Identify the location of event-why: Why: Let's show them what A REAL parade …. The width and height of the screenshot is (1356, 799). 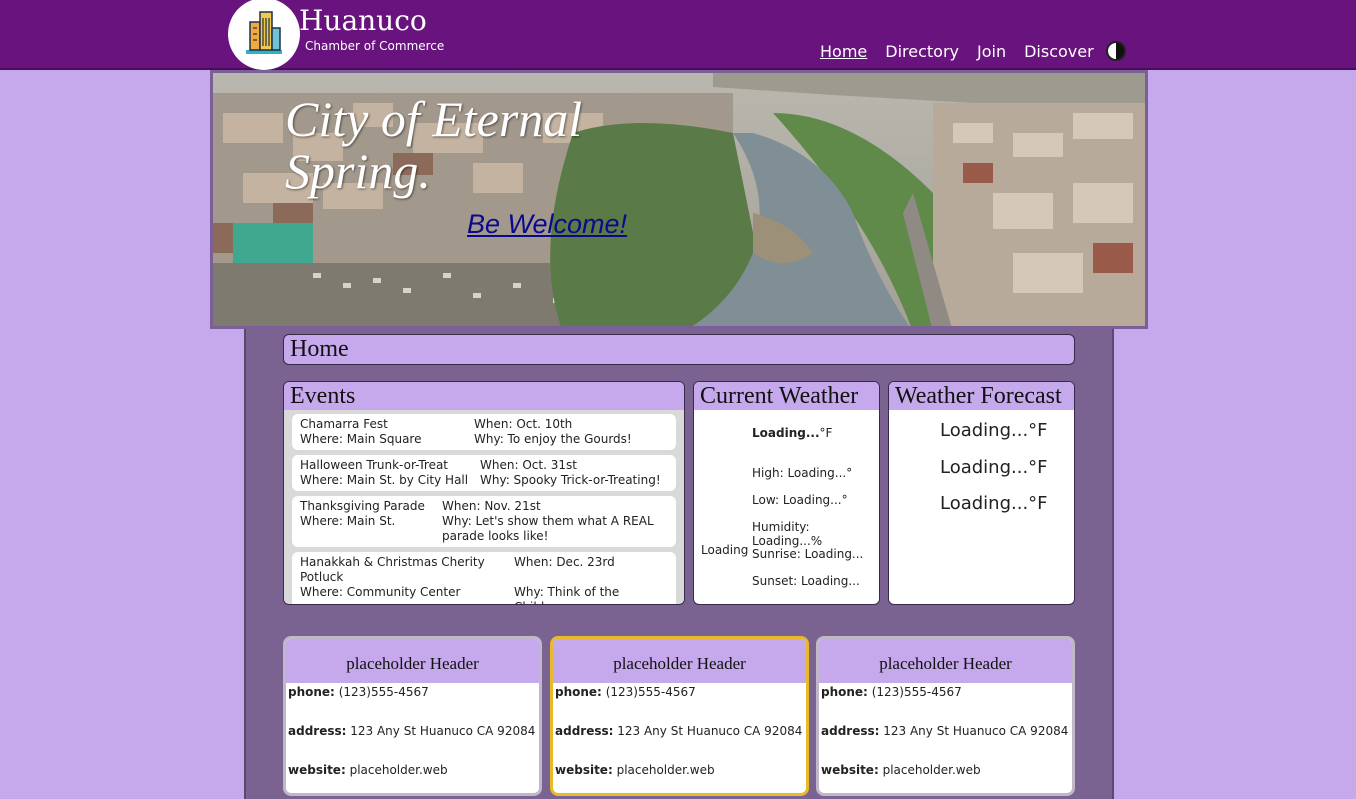
(548, 528).